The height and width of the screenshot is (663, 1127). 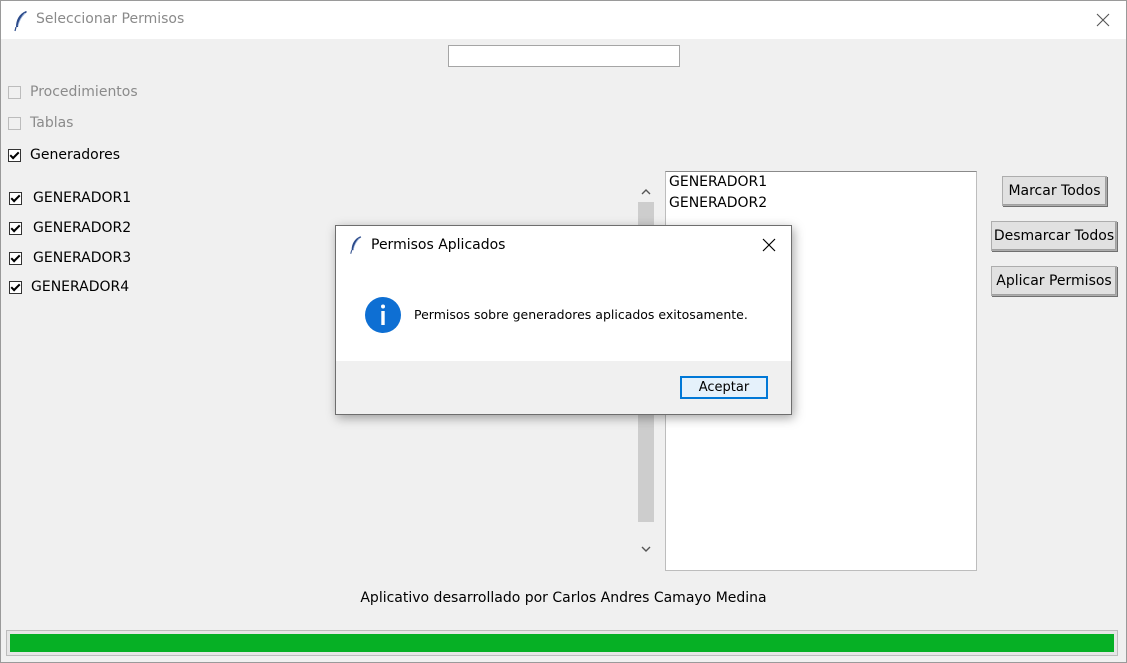 What do you see at coordinates (82, 258) in the screenshot?
I see `checkbox-label: GENERADOR3` at bounding box center [82, 258].